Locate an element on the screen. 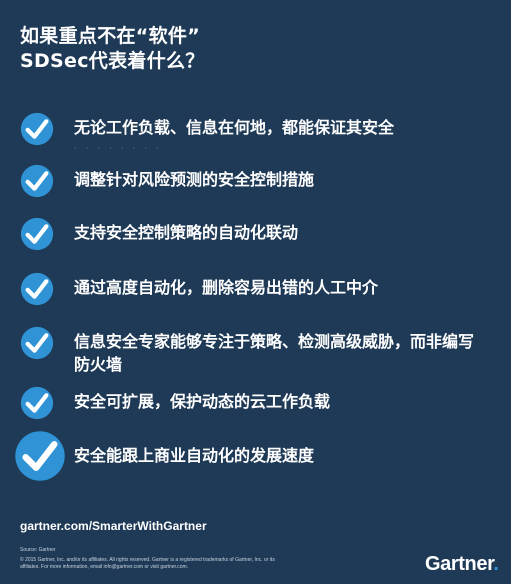 This screenshot has width=511, height=584. list-item-label: 安全可扩展，保护动态的云工作负载 is located at coordinates (202, 401).